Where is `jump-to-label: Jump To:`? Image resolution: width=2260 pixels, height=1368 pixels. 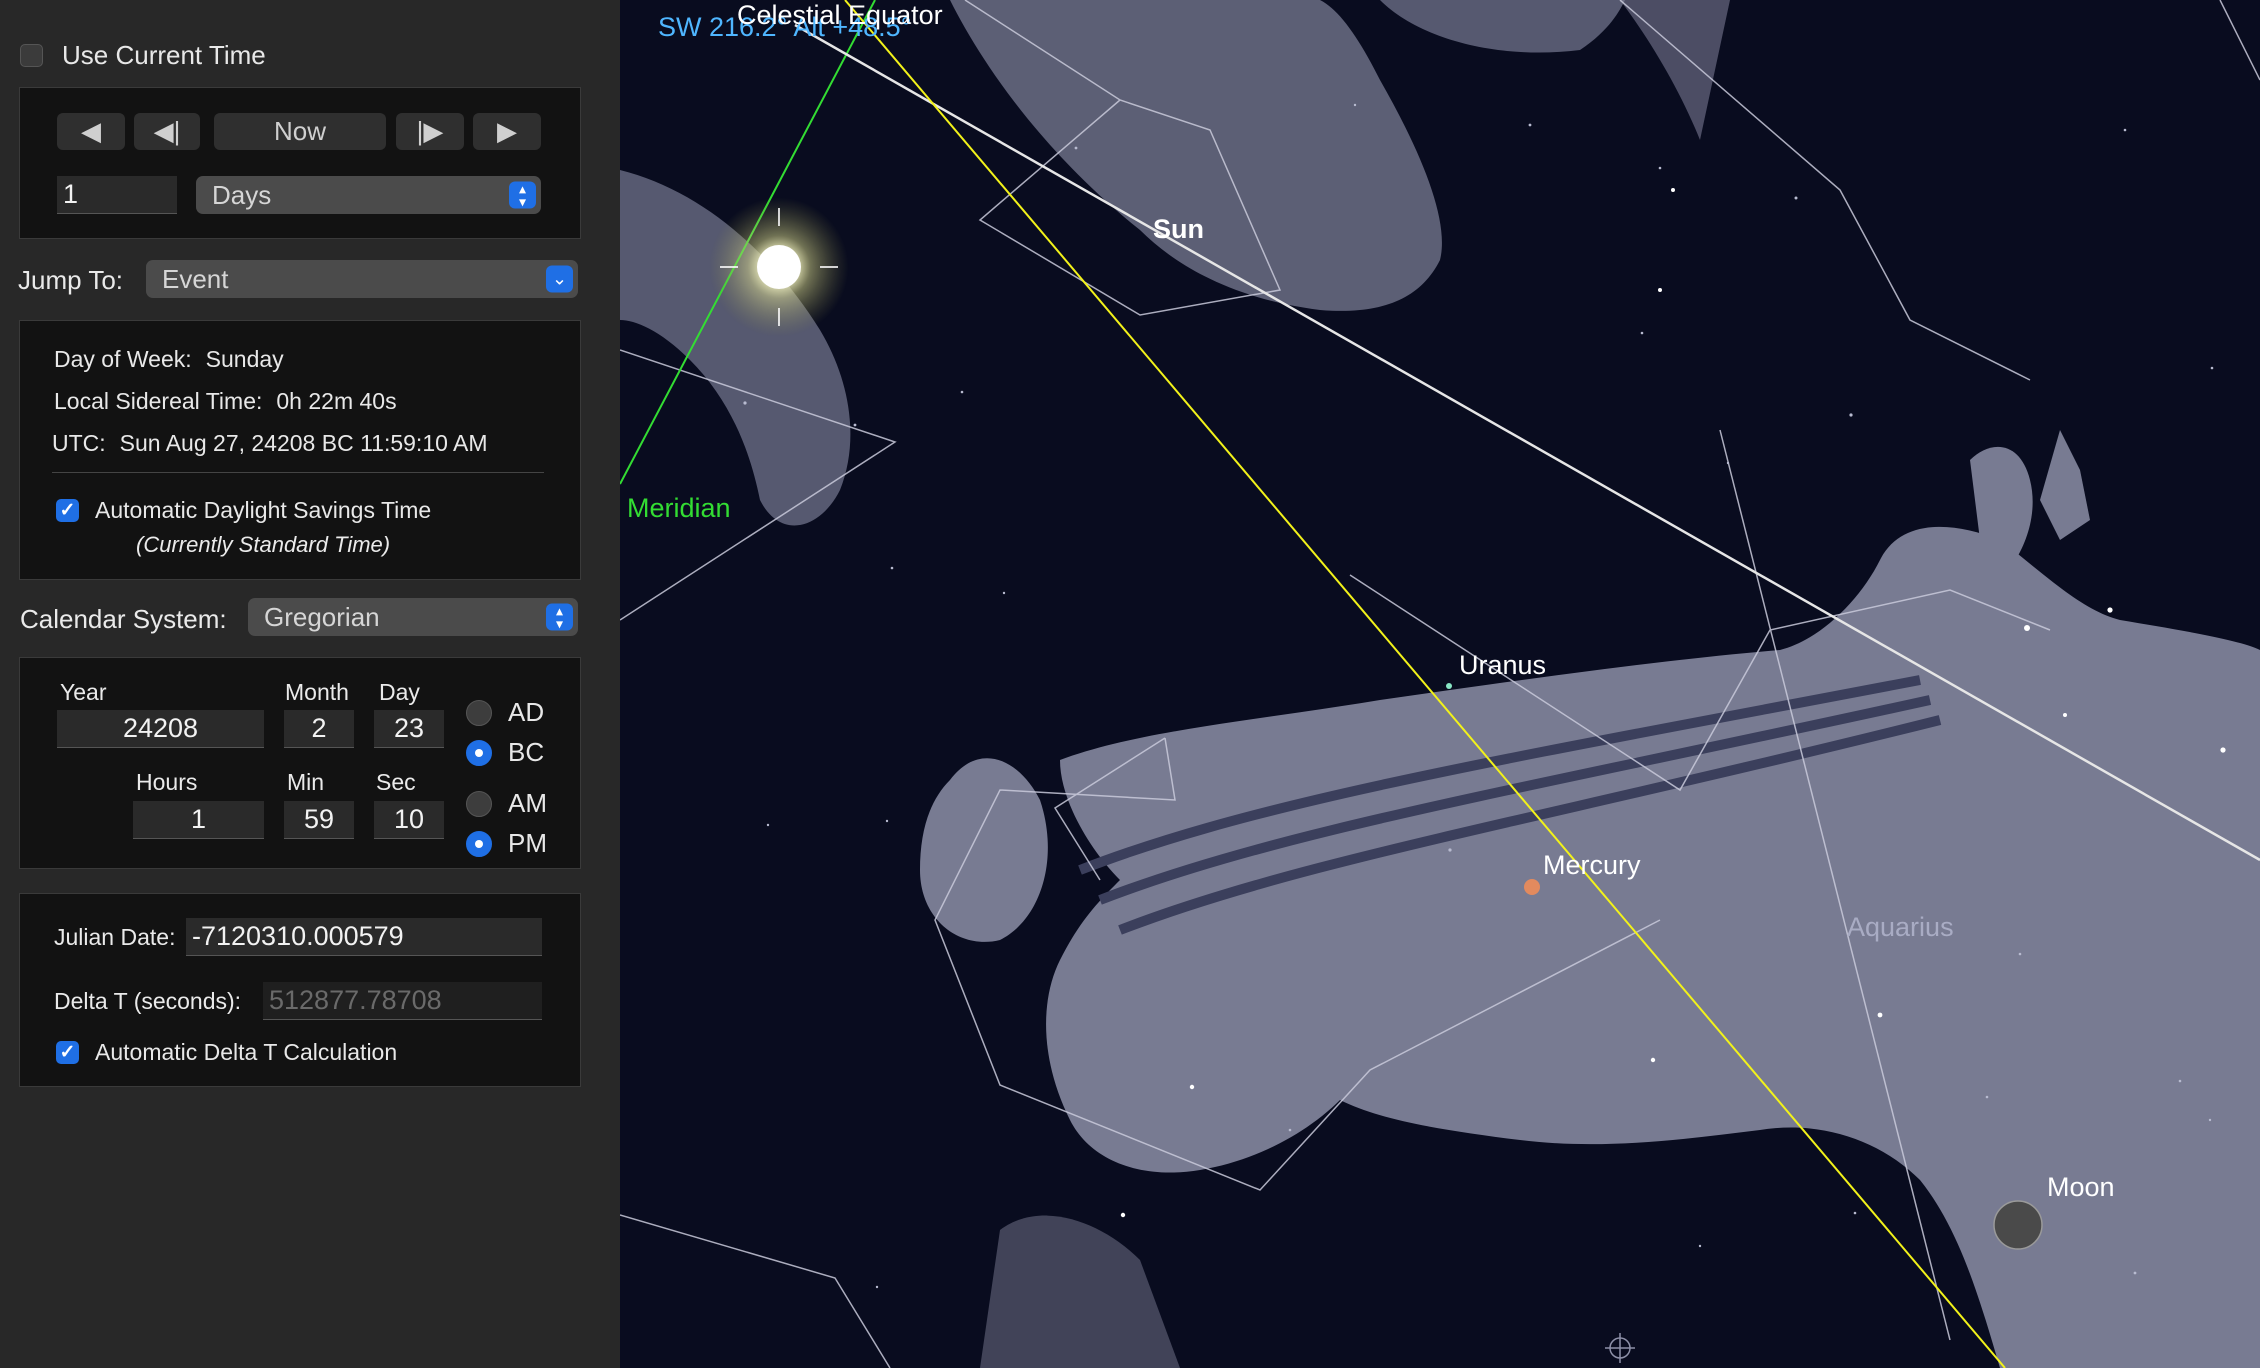 jump-to-label: Jump To: is located at coordinates (71, 280).